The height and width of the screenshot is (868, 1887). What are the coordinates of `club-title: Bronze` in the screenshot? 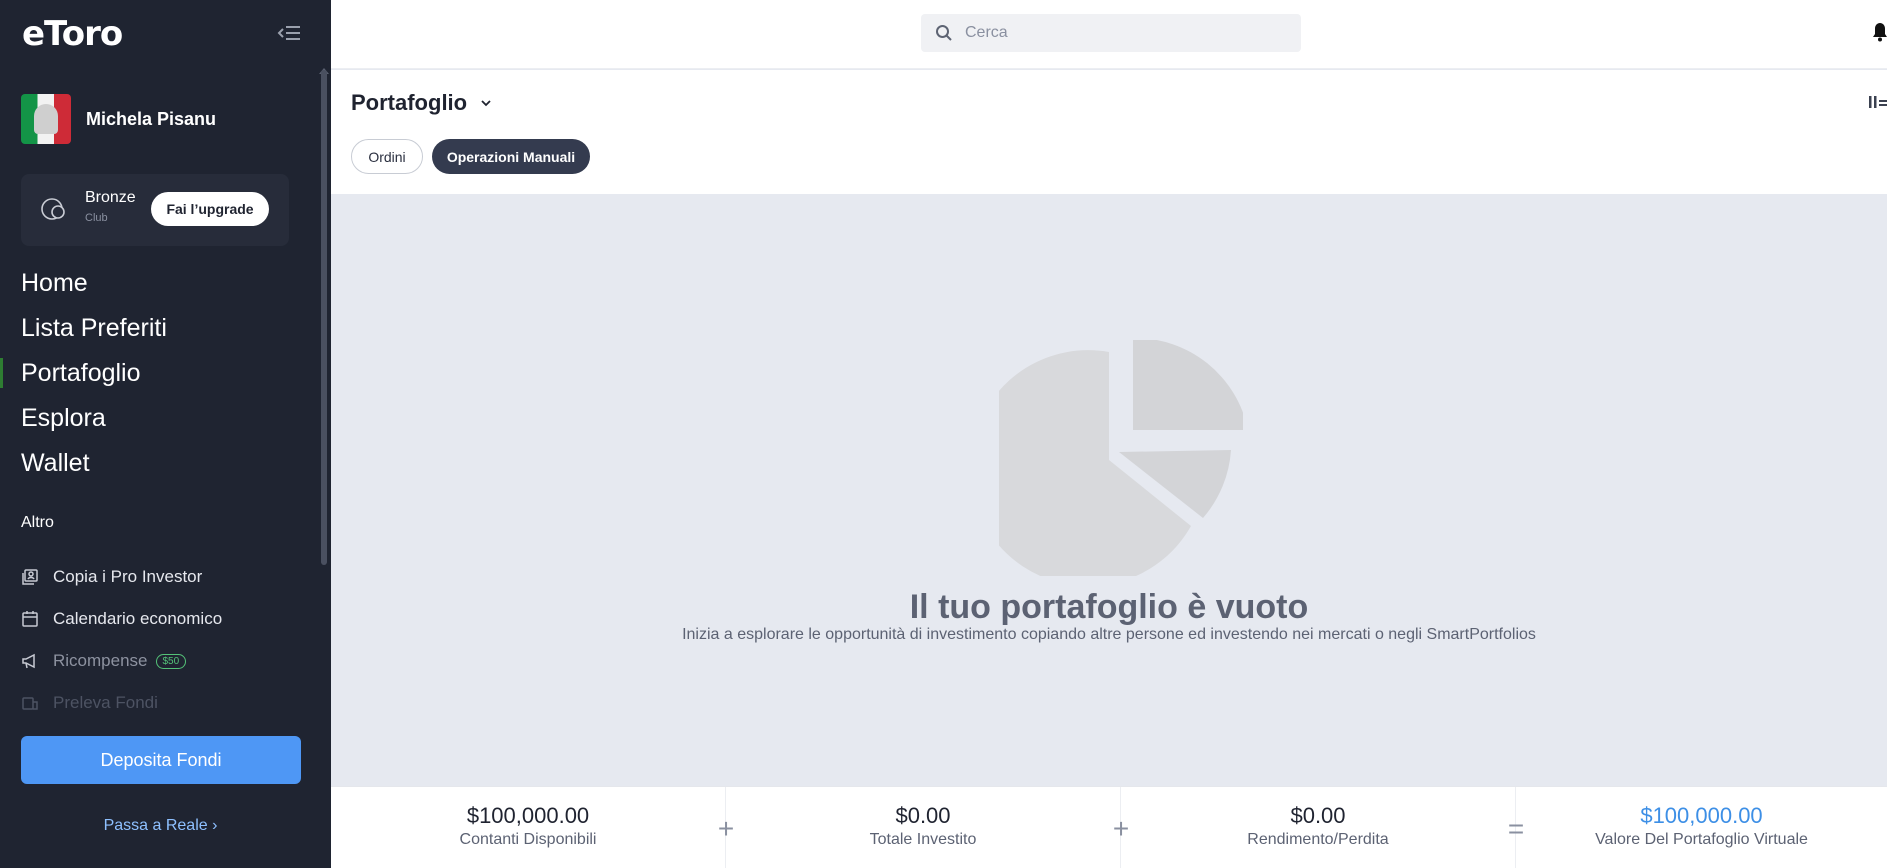 It's located at (110, 197).